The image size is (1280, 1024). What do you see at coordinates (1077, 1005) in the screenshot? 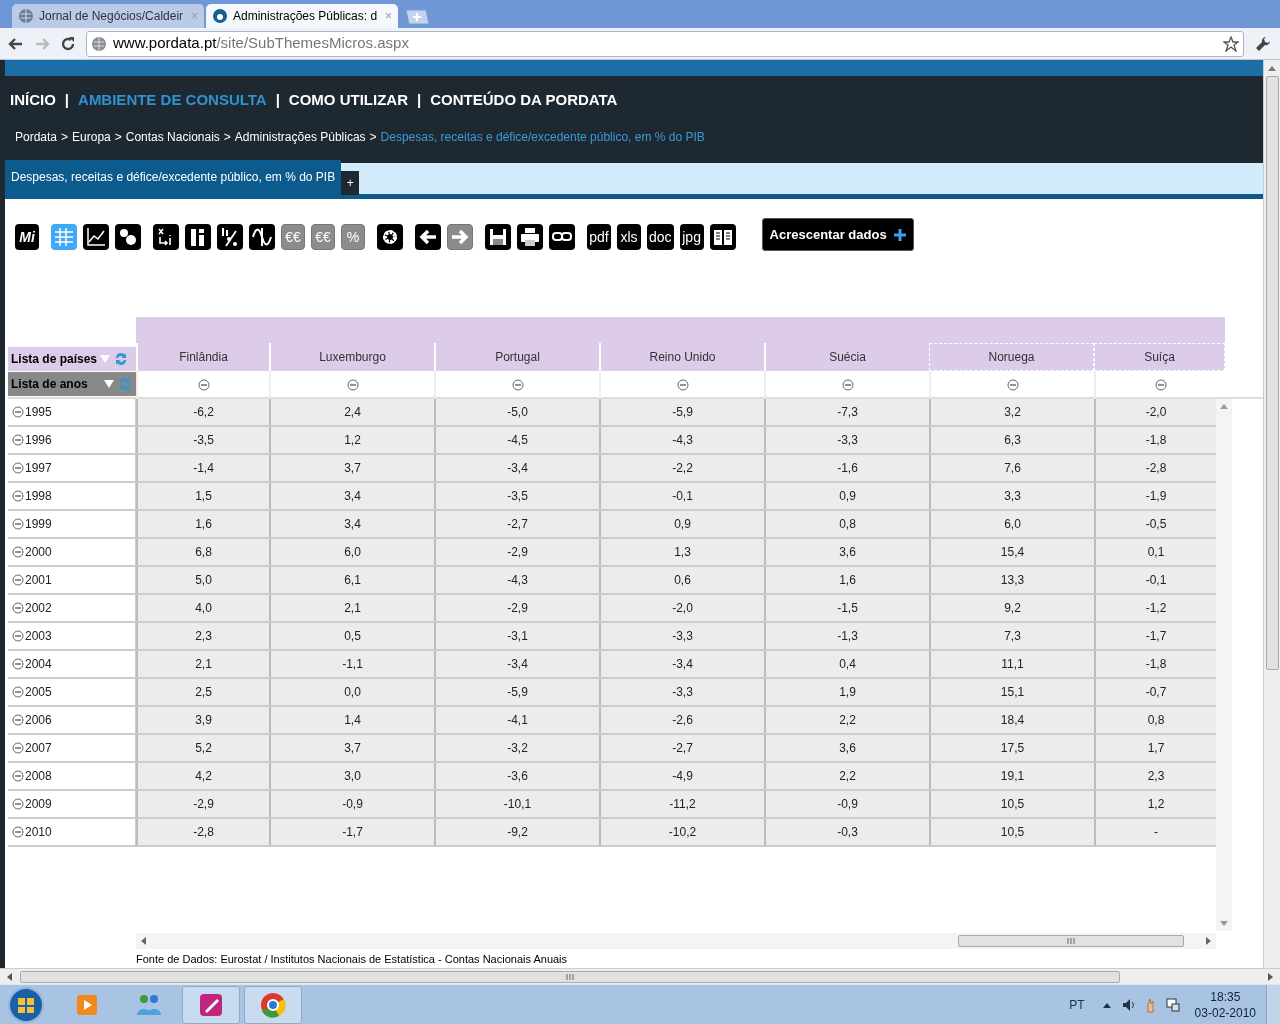
I see `language-indicator: PT` at bounding box center [1077, 1005].